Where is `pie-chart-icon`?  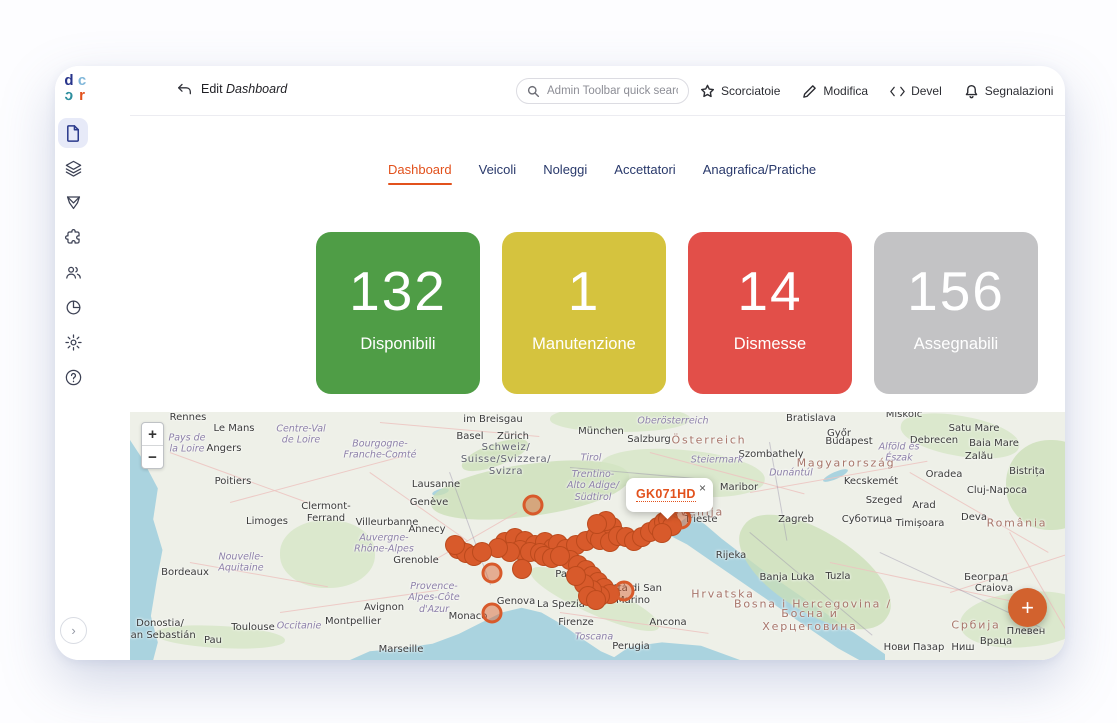
pie-chart-icon is located at coordinates (73, 307).